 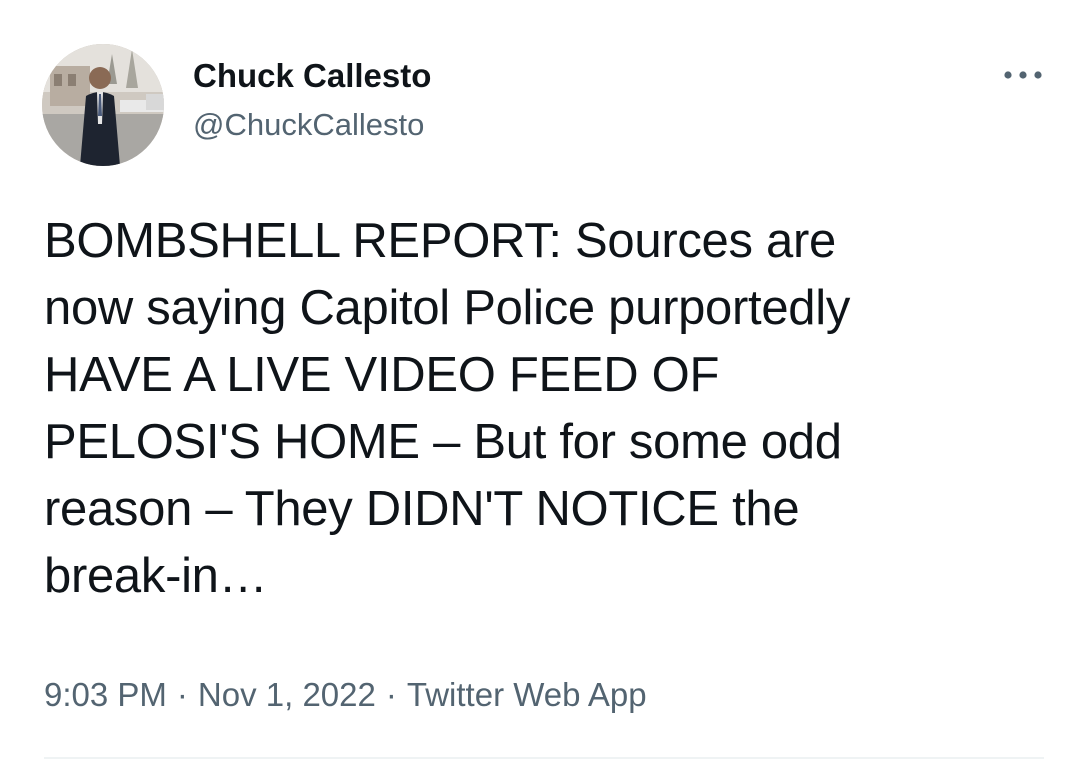 I want to click on tweet-metadata: 9:03 PM · Nov 1, 2022 · Twitter Web App, so click(x=345, y=695).